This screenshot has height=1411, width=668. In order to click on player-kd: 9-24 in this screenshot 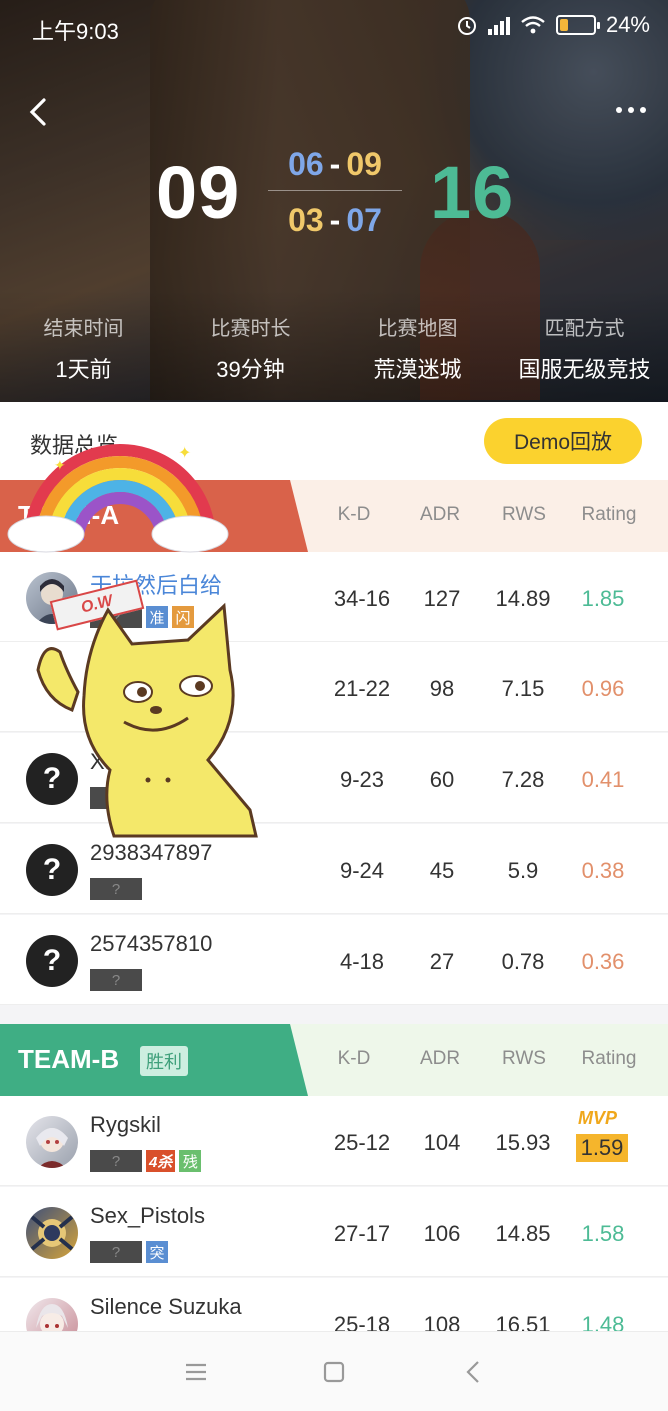, I will do `click(362, 870)`.